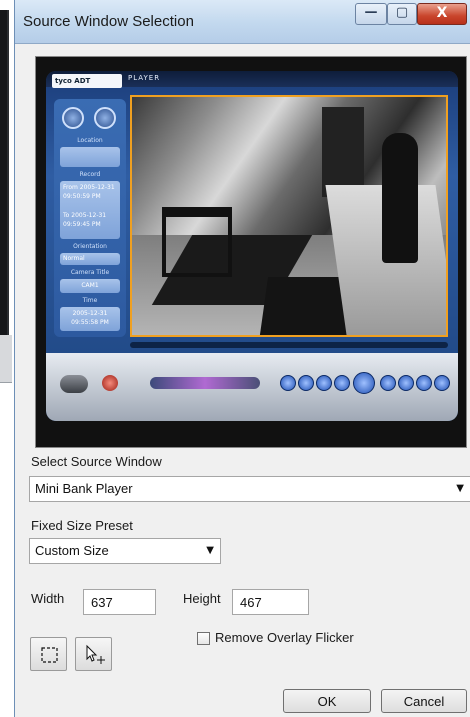 This screenshot has width=470, height=717. Describe the element at coordinates (284, 637) in the screenshot. I see `remove-overlay-flicker-label: Remove Overlay Flicker` at that location.